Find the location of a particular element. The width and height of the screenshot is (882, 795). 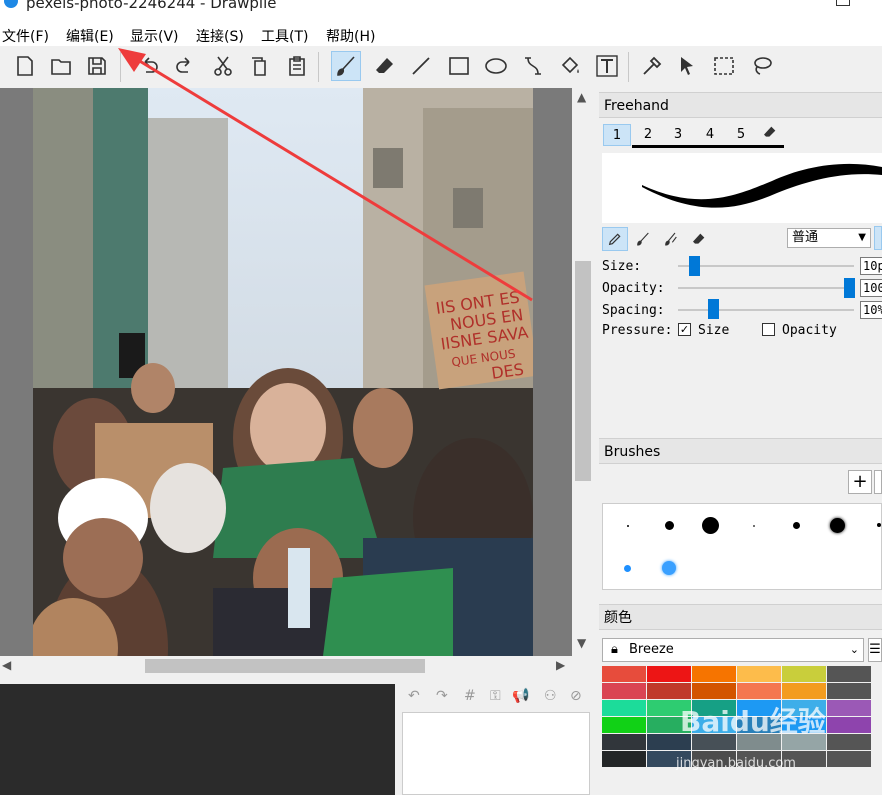

copy-icon is located at coordinates (259, 66).